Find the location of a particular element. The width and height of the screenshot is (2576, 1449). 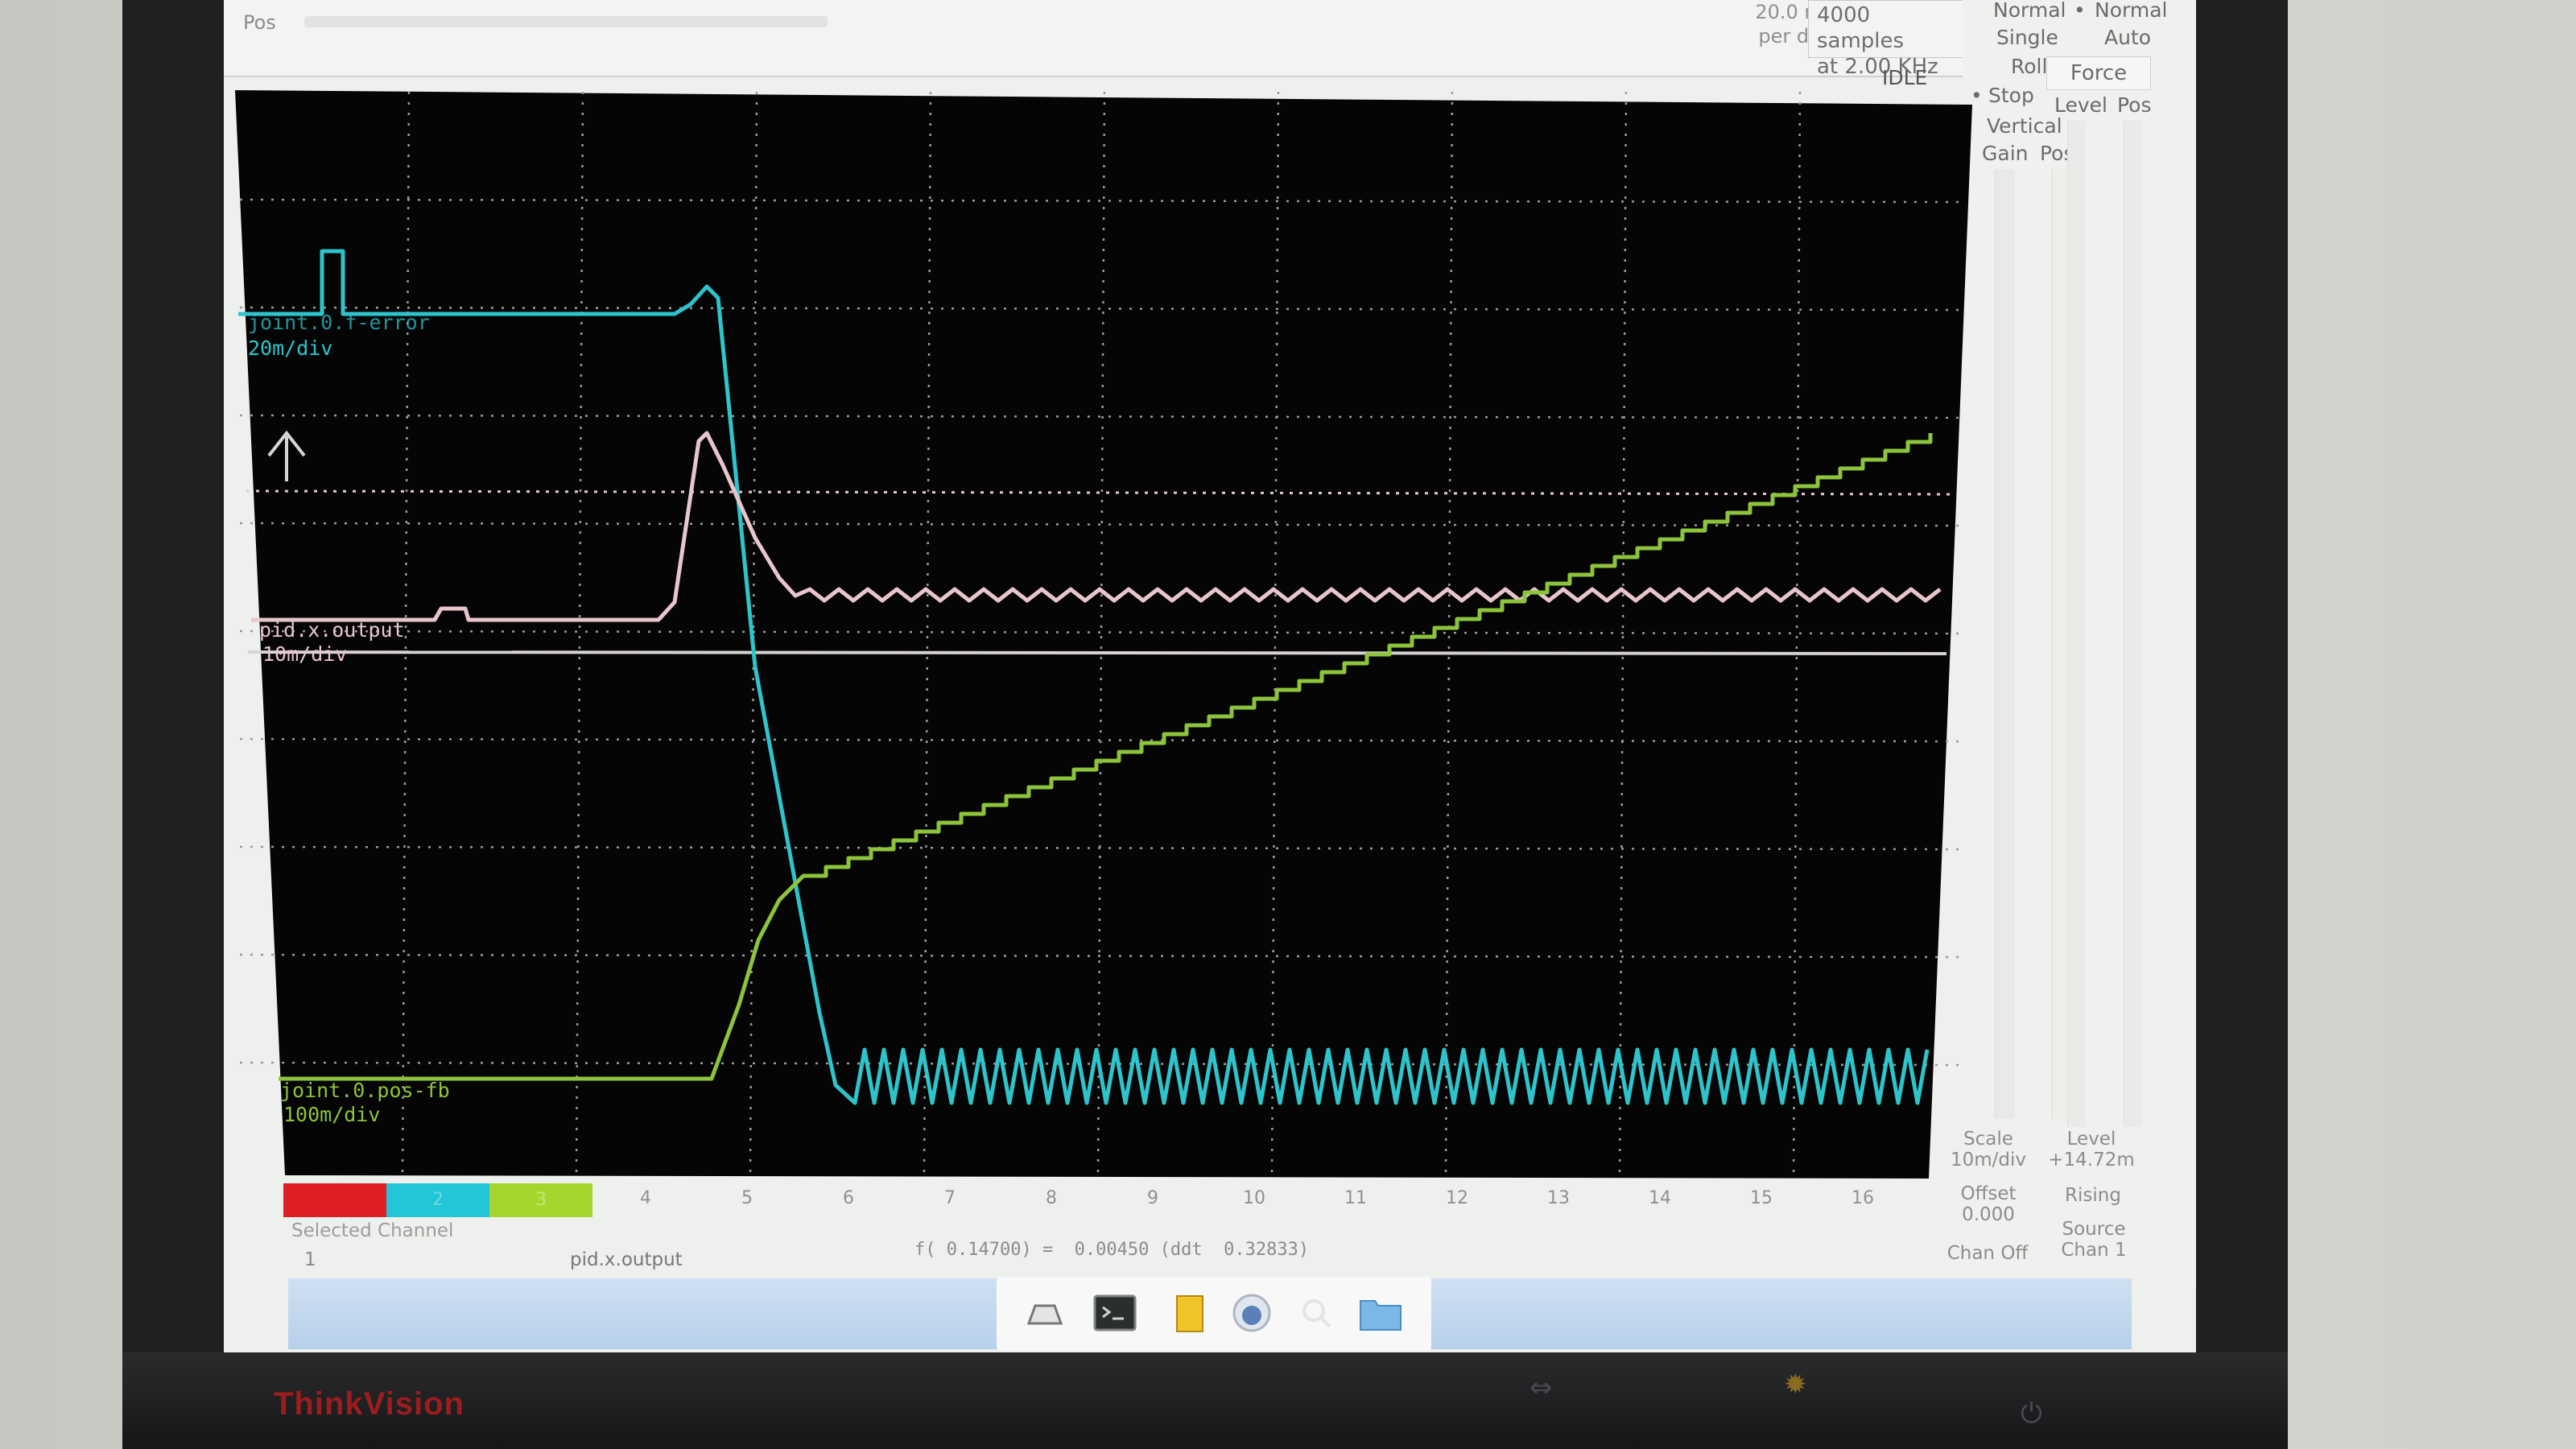

cursor-readout: f( 0.14700) = 0.00450 (ddt 0.32833) is located at coordinates (1112, 1250).